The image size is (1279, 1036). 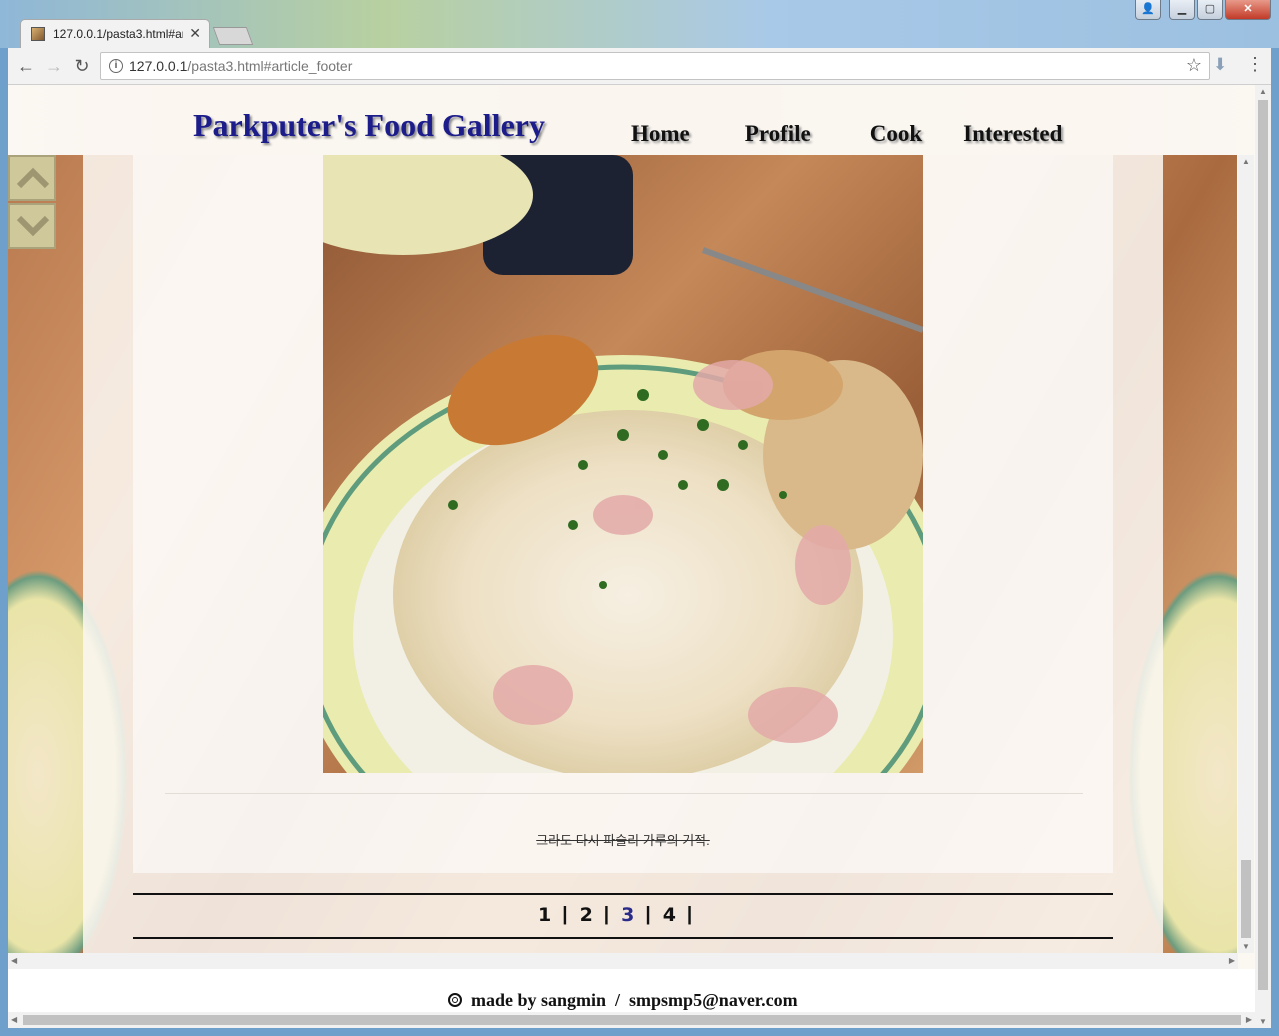 What do you see at coordinates (455, 1000) in the screenshot?
I see `circle-bullet-icon` at bounding box center [455, 1000].